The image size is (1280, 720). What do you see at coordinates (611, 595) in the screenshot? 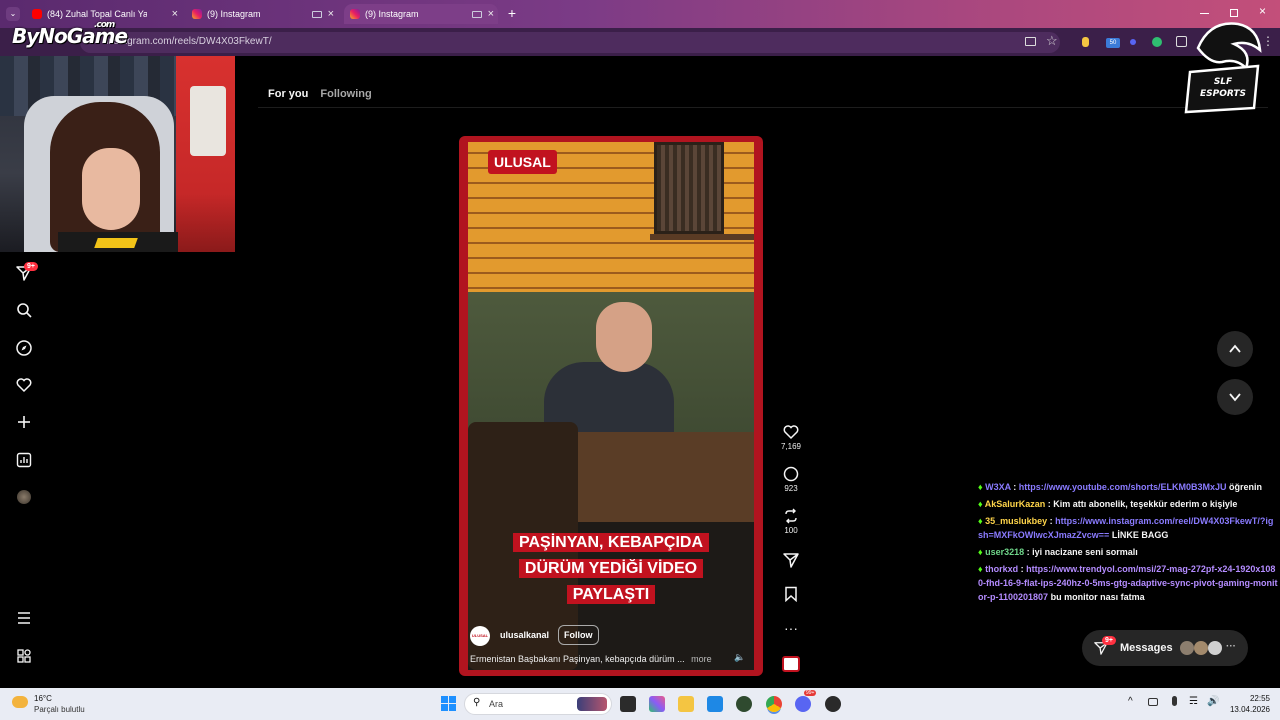
I see `caption-line: PAYLAŞTI` at bounding box center [611, 595].